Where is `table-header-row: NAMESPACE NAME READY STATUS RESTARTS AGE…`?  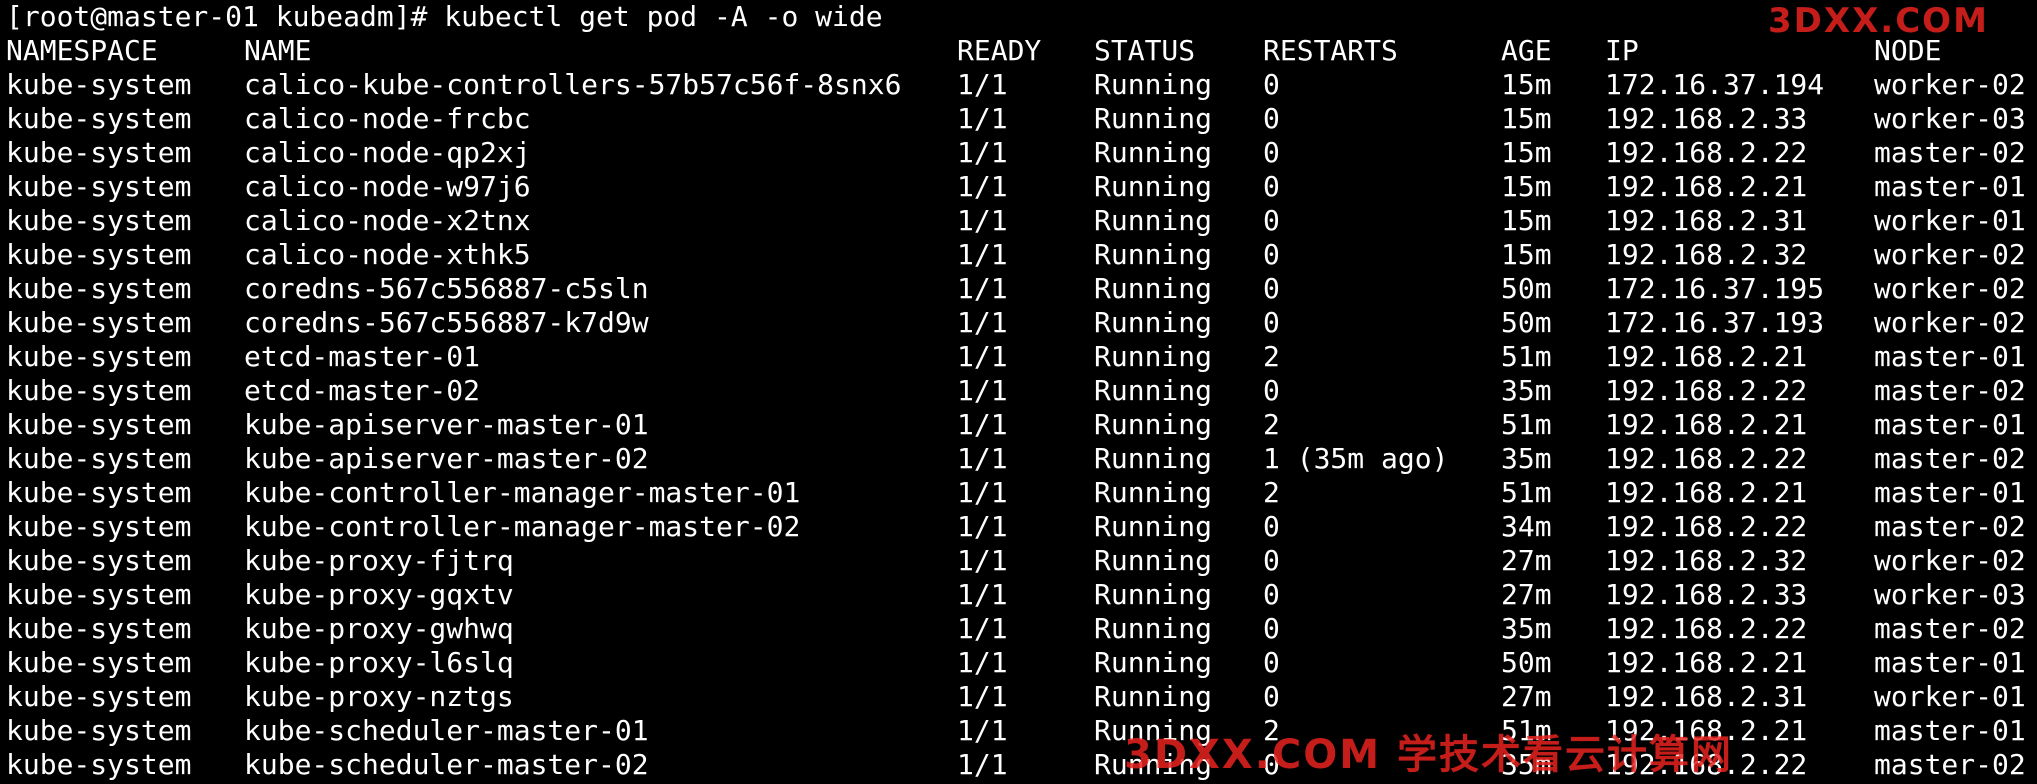
table-header-row: NAMESPACE NAME READY STATUS RESTARTS AGE… is located at coordinates (1018, 51).